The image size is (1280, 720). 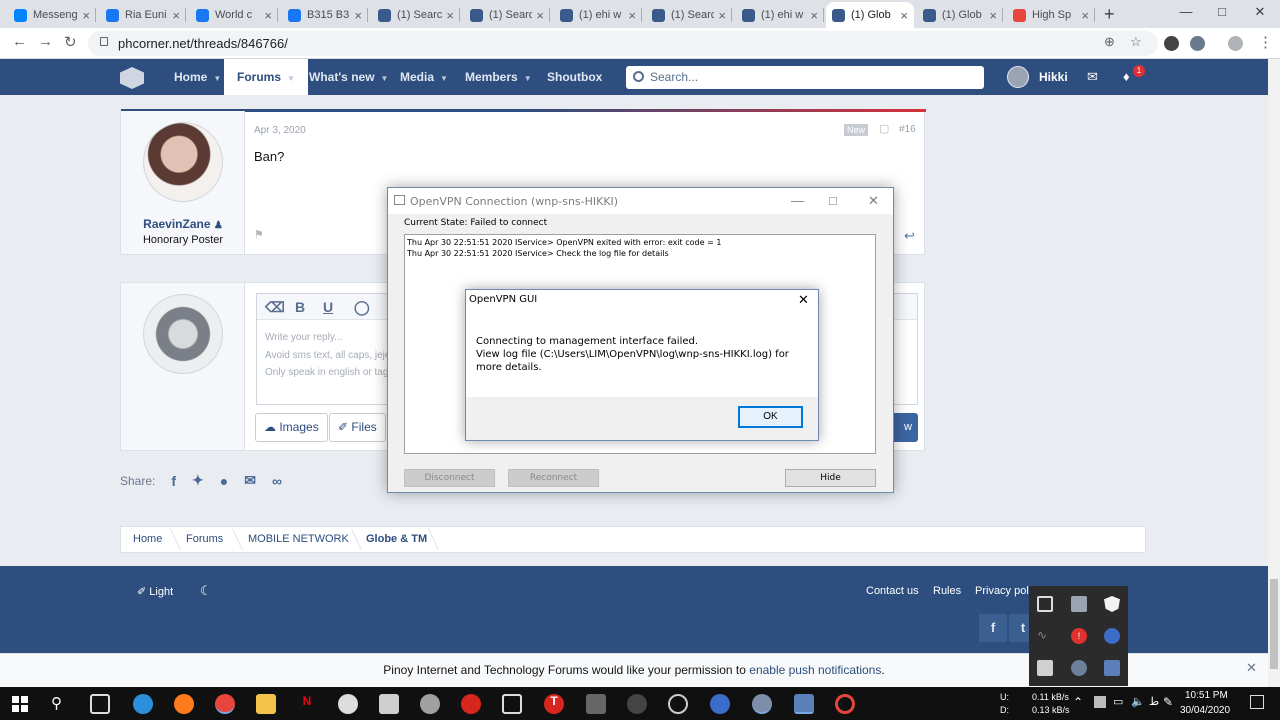 I want to click on openvpn-monitor-icon, so click(x=1045, y=668).